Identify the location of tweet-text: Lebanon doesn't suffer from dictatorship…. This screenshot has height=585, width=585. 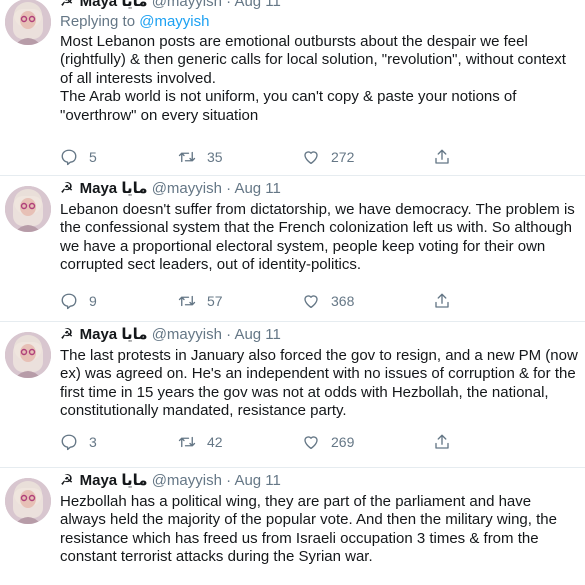
(319, 237).